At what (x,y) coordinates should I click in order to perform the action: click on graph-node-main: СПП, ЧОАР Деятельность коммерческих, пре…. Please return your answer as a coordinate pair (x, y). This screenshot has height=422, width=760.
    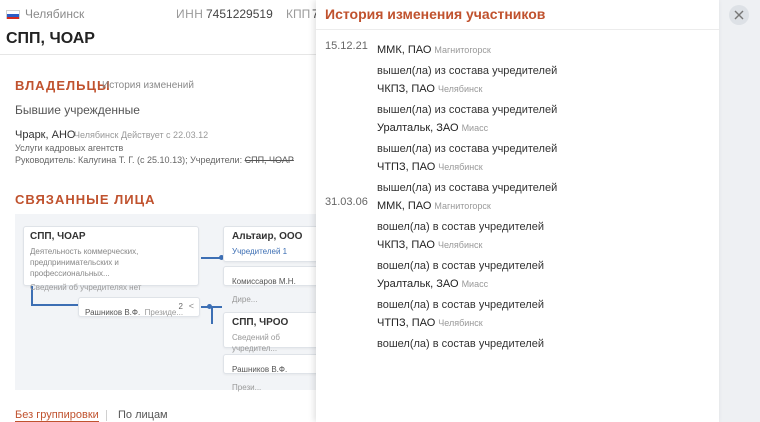
    Looking at the image, I should click on (111, 259).